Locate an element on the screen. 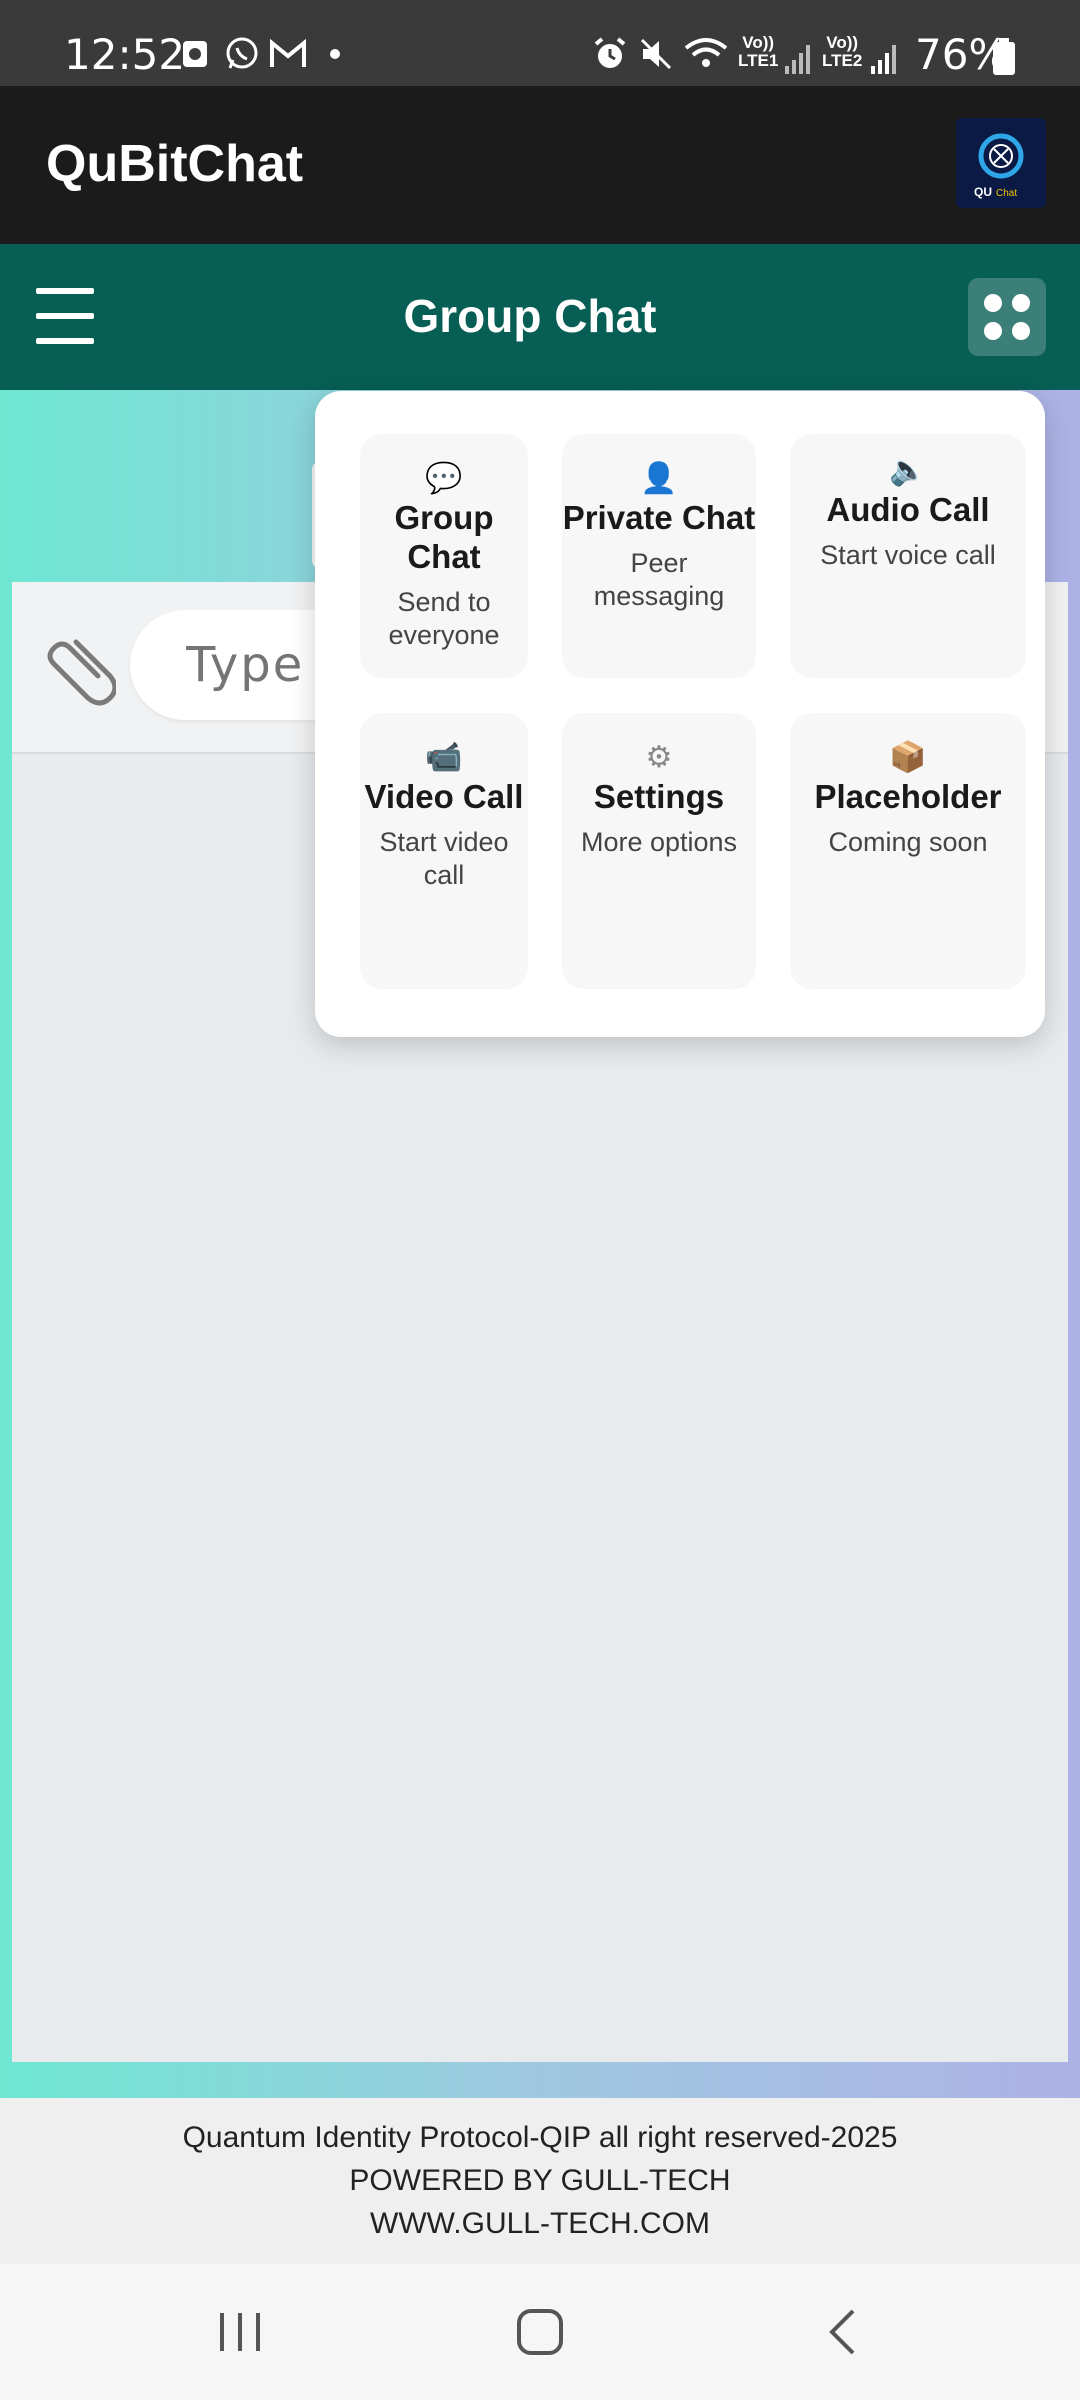 The width and height of the screenshot is (1080, 2400). status-bar: 12:52 Vo)) LTE1 Vo)) LTE2 76% is located at coordinates (540, 43).